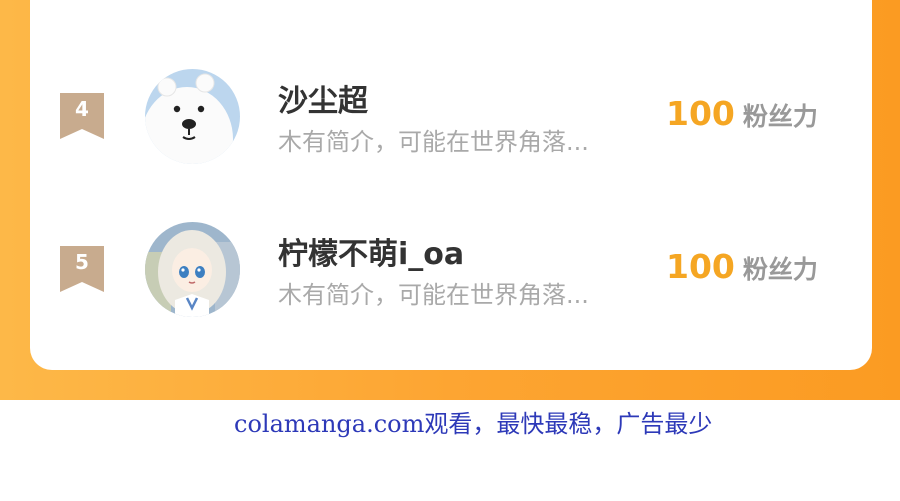 This screenshot has height=501, width=900. Describe the element at coordinates (473, 424) in the screenshot. I see `watermark-text: colamanga.com观看，最快最稳，广告最少` at that location.